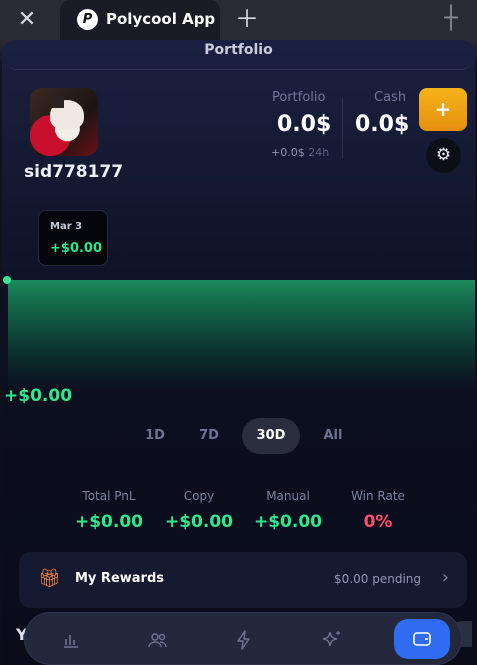  What do you see at coordinates (288, 522) in the screenshot?
I see `manual-value: +$0.00` at bounding box center [288, 522].